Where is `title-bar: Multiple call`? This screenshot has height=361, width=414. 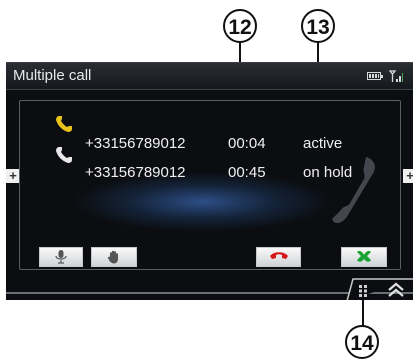 title-bar: Multiple call is located at coordinates (209, 76).